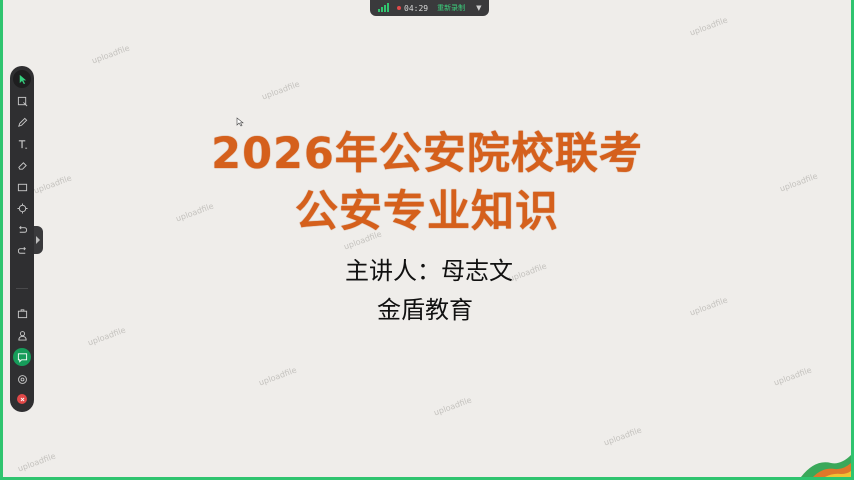 This screenshot has height=480, width=854. I want to click on pen-tool-button, so click(22, 122).